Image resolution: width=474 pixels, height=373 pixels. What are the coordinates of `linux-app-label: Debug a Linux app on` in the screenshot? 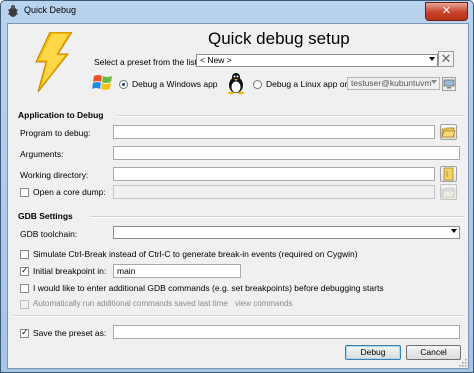 It's located at (308, 84).